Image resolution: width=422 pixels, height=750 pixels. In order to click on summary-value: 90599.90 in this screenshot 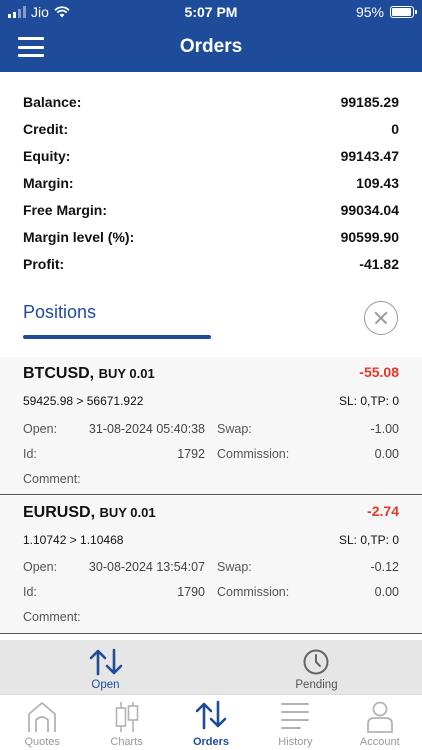, I will do `click(369, 236)`.